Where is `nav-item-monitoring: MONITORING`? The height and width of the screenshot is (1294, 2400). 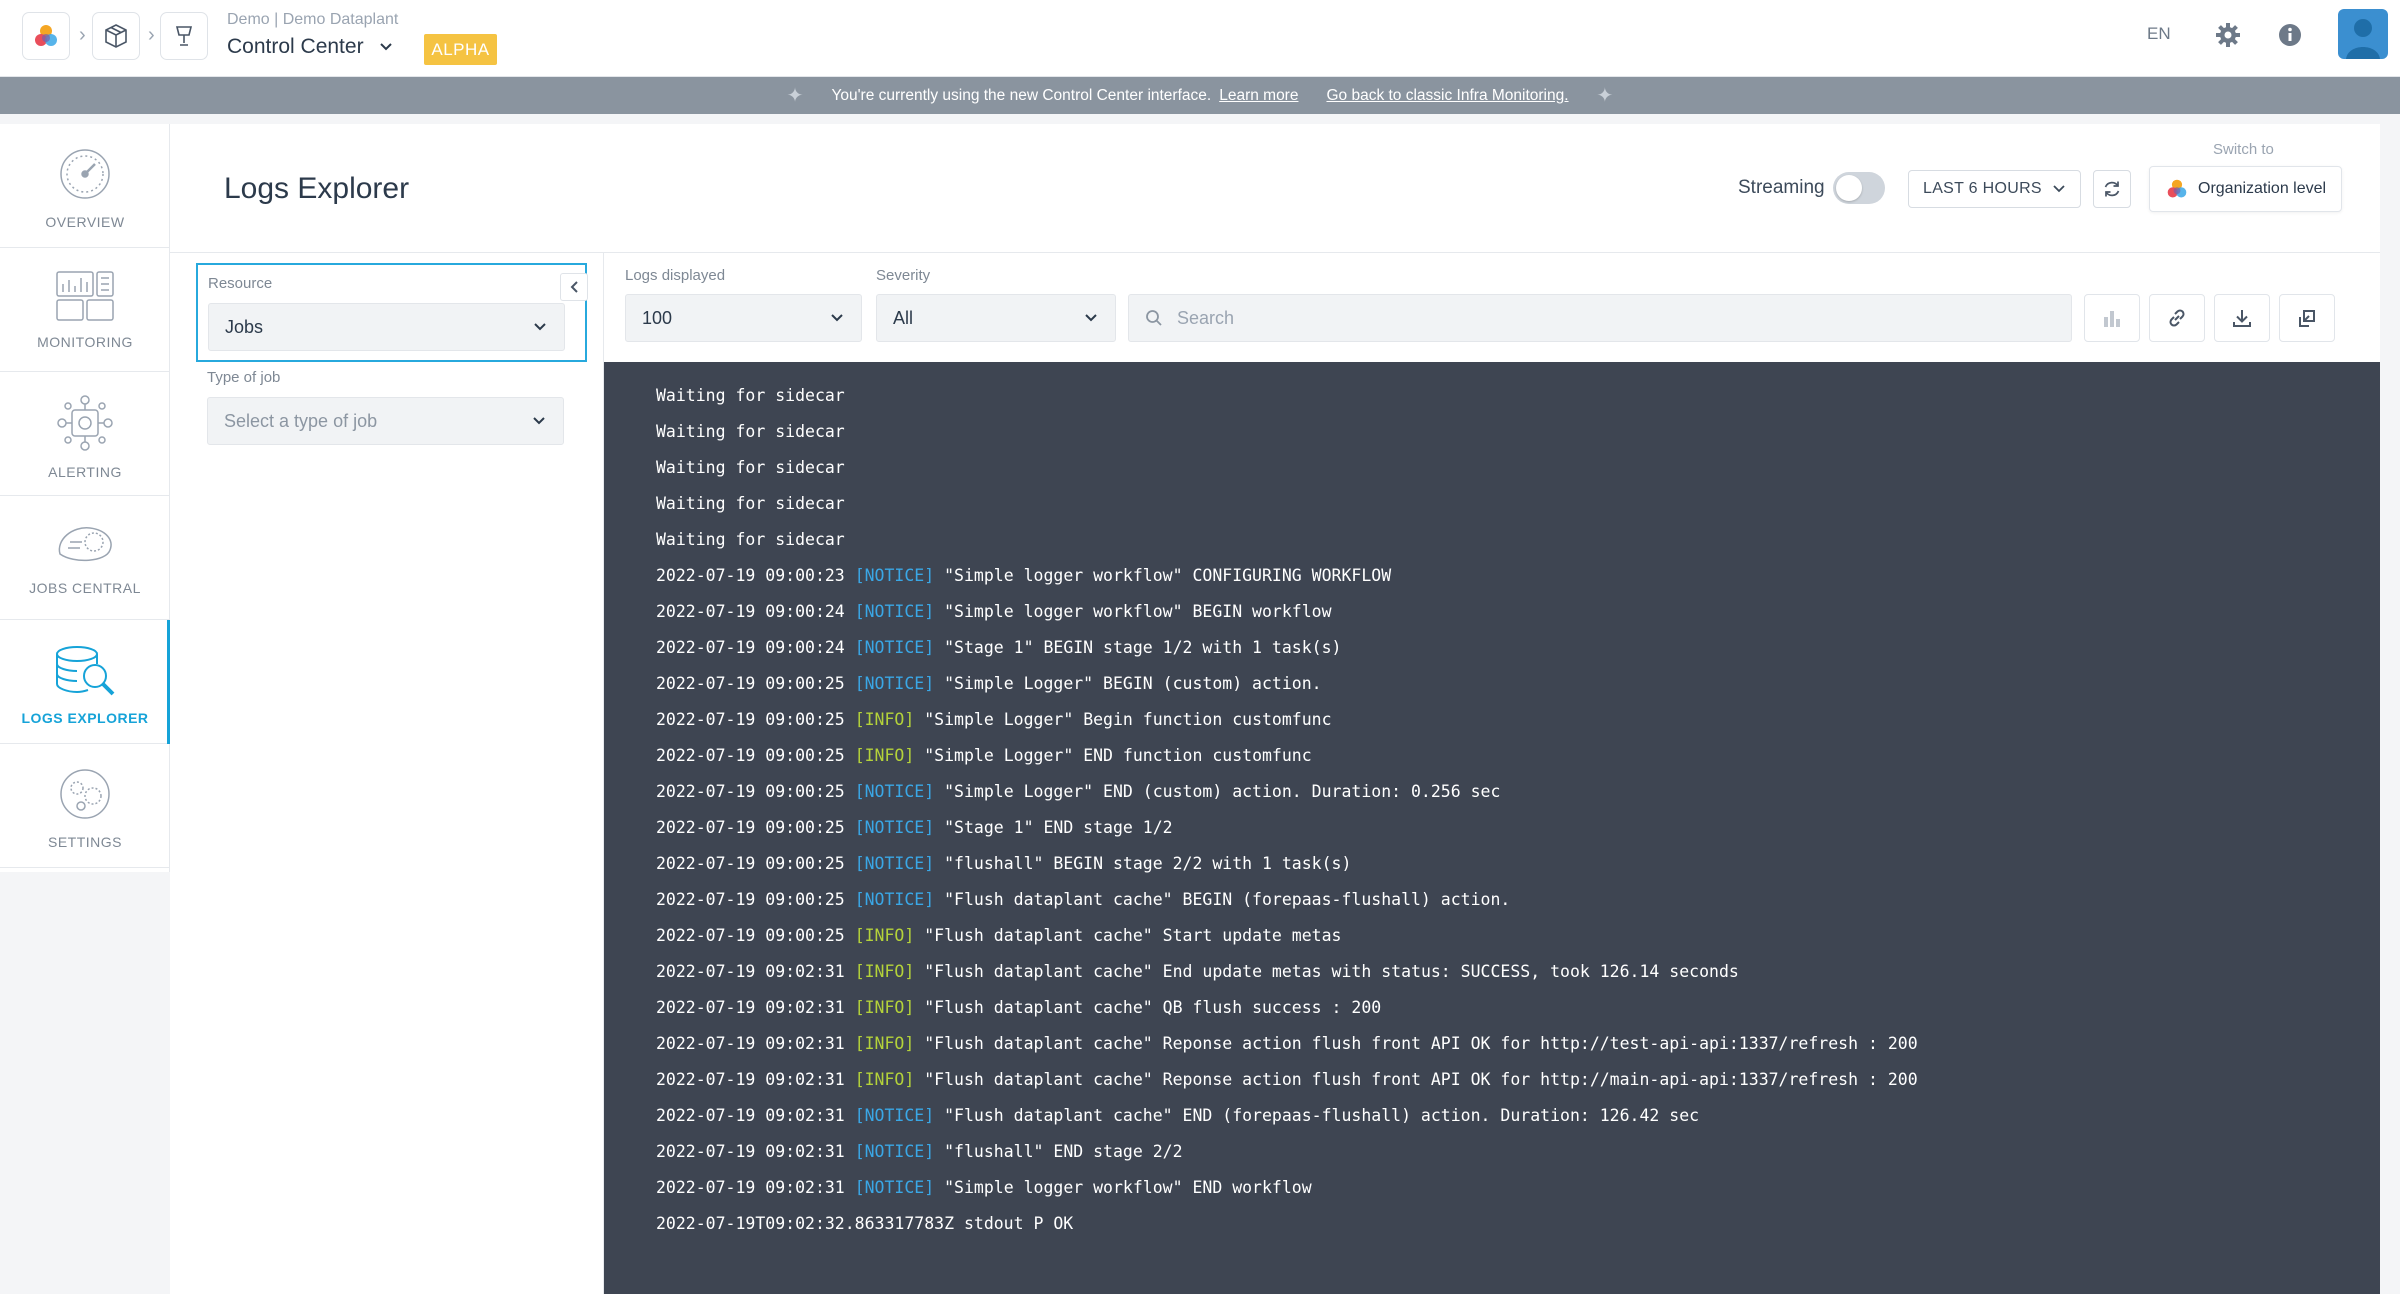 nav-item-monitoring: MONITORING is located at coordinates (85, 310).